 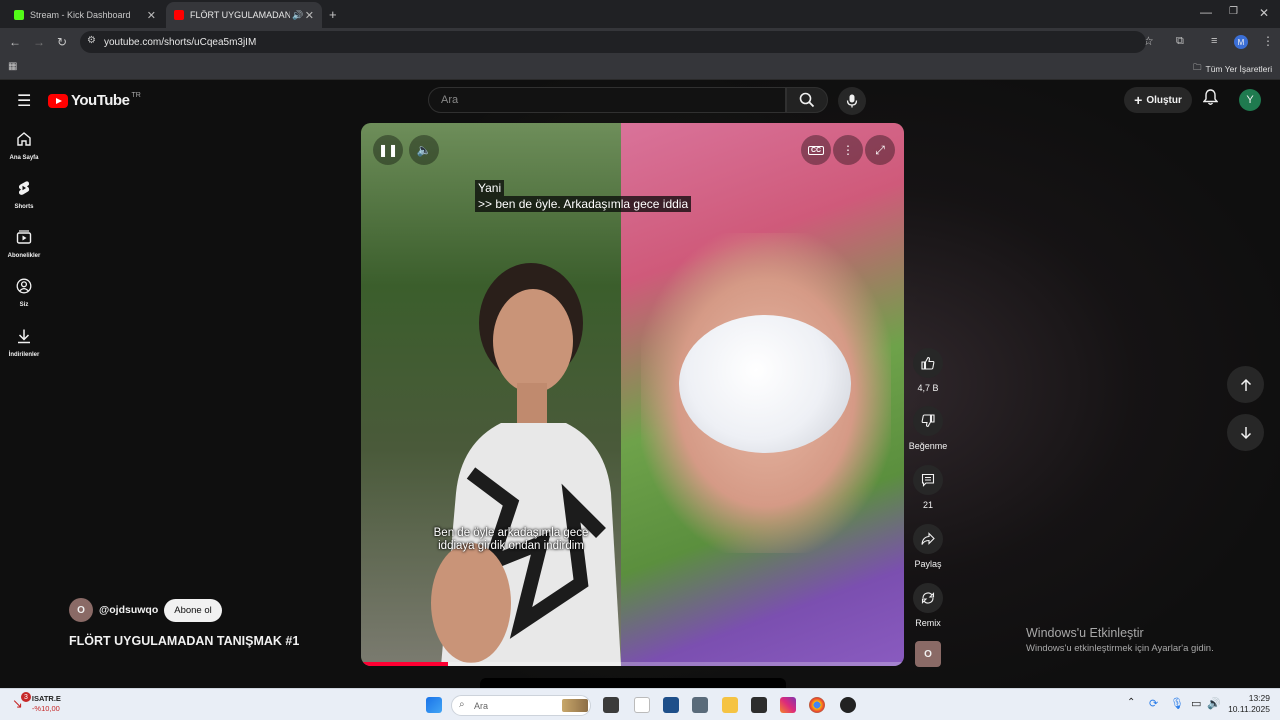 I want to click on cc-icon: CC, so click(x=816, y=150).